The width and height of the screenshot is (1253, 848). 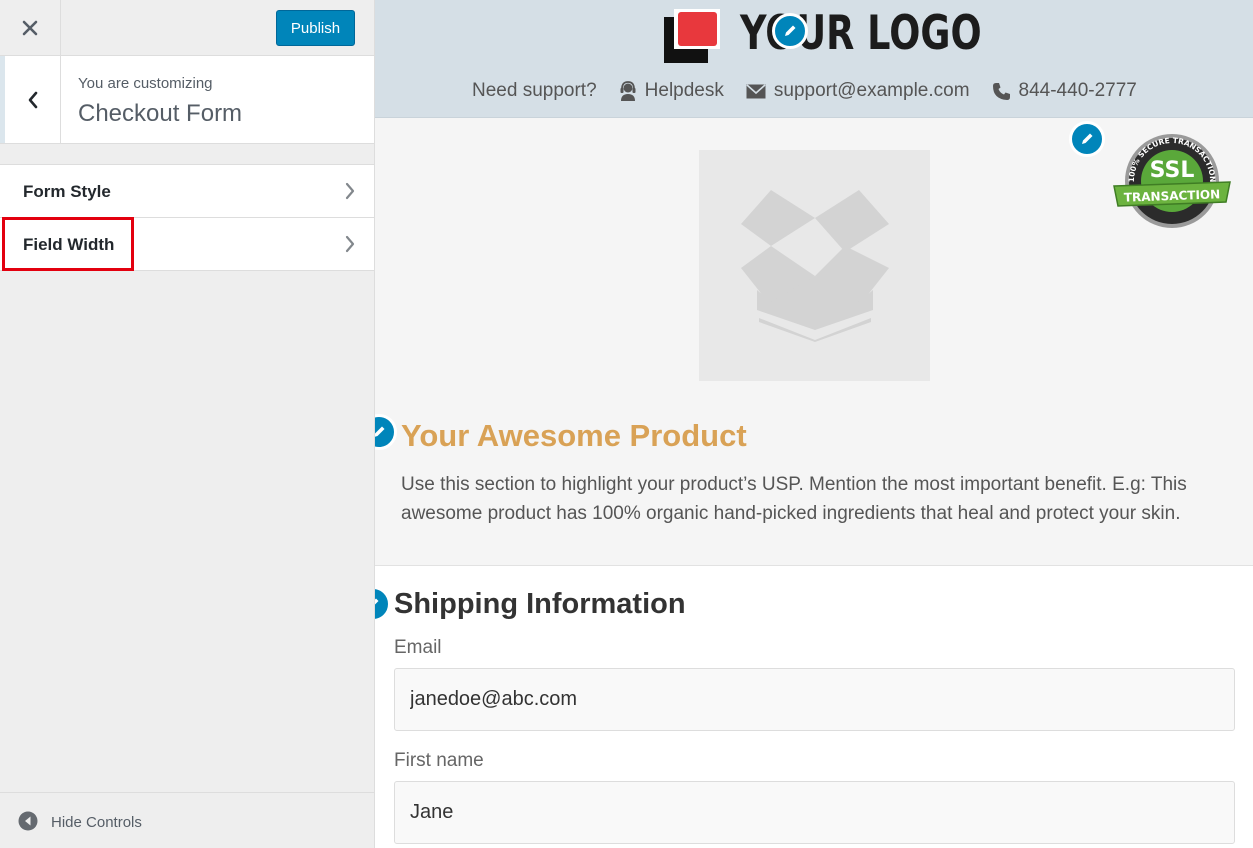 What do you see at coordinates (69, 244) in the screenshot?
I see `sidebar-item-label: Field Width` at bounding box center [69, 244].